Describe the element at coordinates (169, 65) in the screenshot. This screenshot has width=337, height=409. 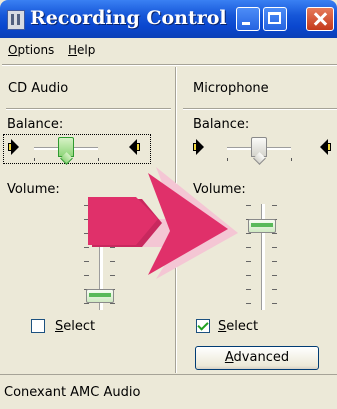
I see `menu-separator` at that location.